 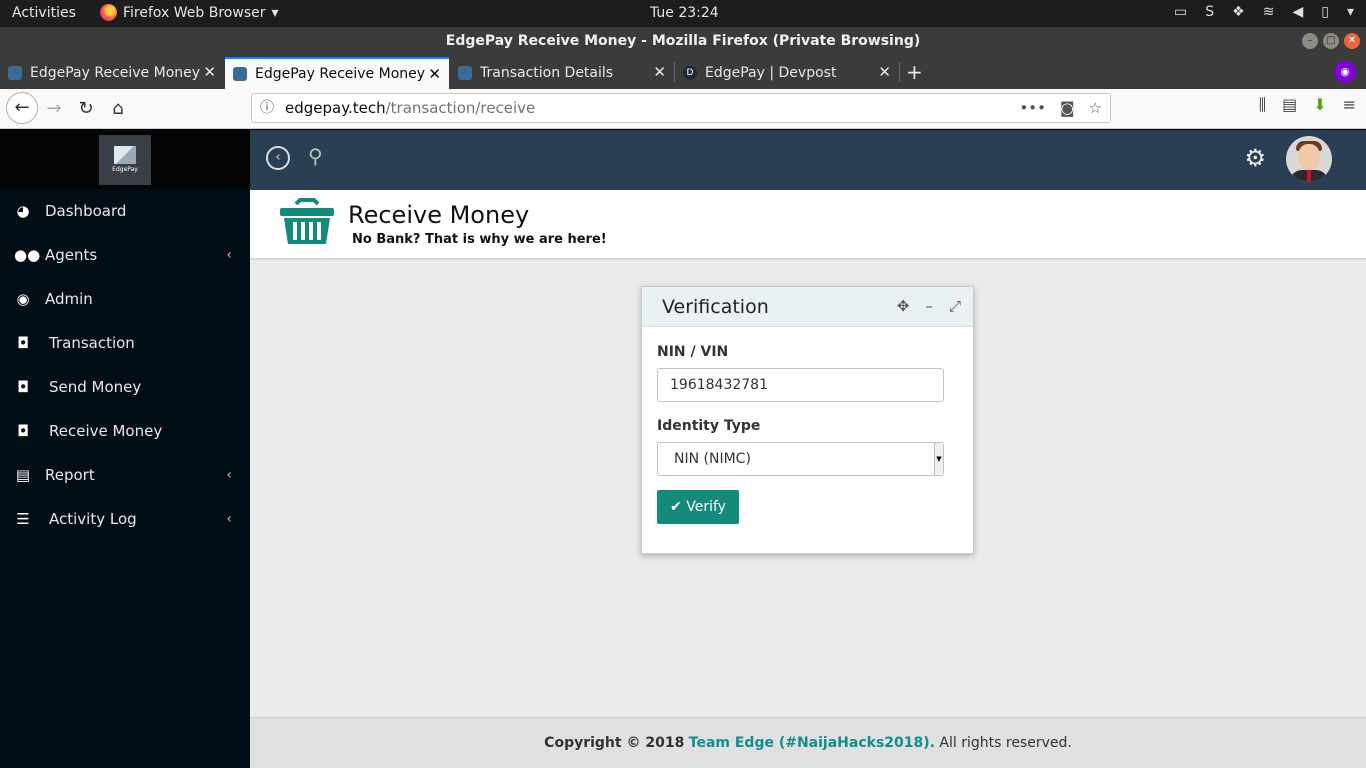 I want to click on sidebar-item-report: ▤ Report ‹, so click(x=125, y=475).